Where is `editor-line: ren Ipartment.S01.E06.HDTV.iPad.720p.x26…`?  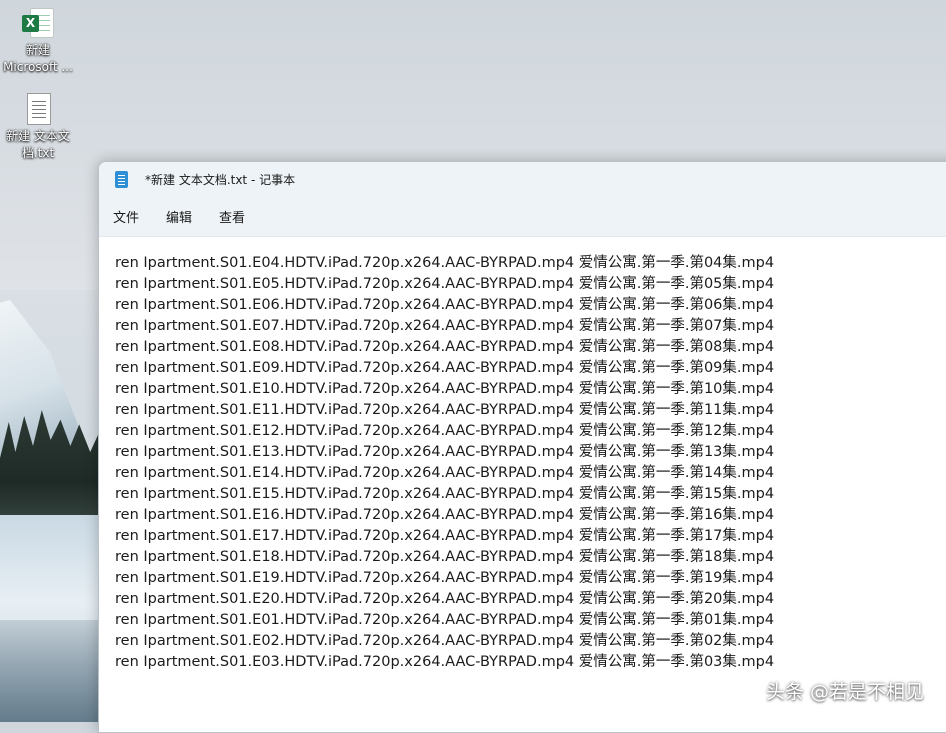
editor-line: ren Ipartment.S01.E06.HDTV.iPad.720p.x26… is located at coordinates (445, 305).